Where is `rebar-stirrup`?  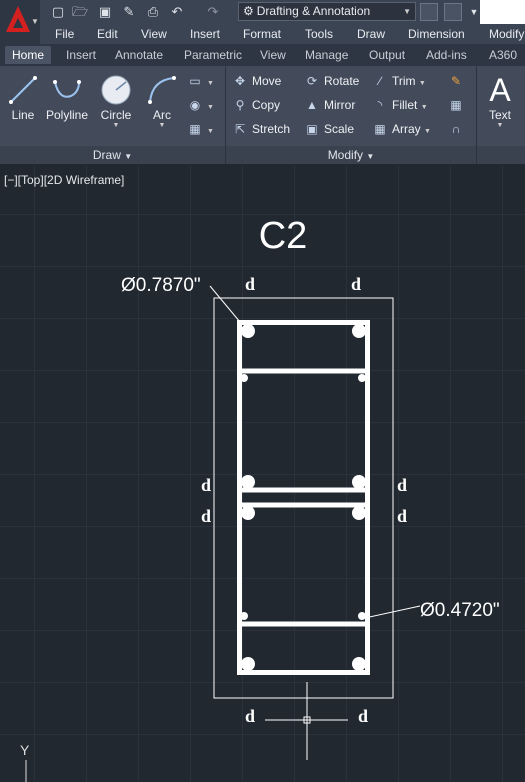 rebar-stirrup is located at coordinates (303, 497).